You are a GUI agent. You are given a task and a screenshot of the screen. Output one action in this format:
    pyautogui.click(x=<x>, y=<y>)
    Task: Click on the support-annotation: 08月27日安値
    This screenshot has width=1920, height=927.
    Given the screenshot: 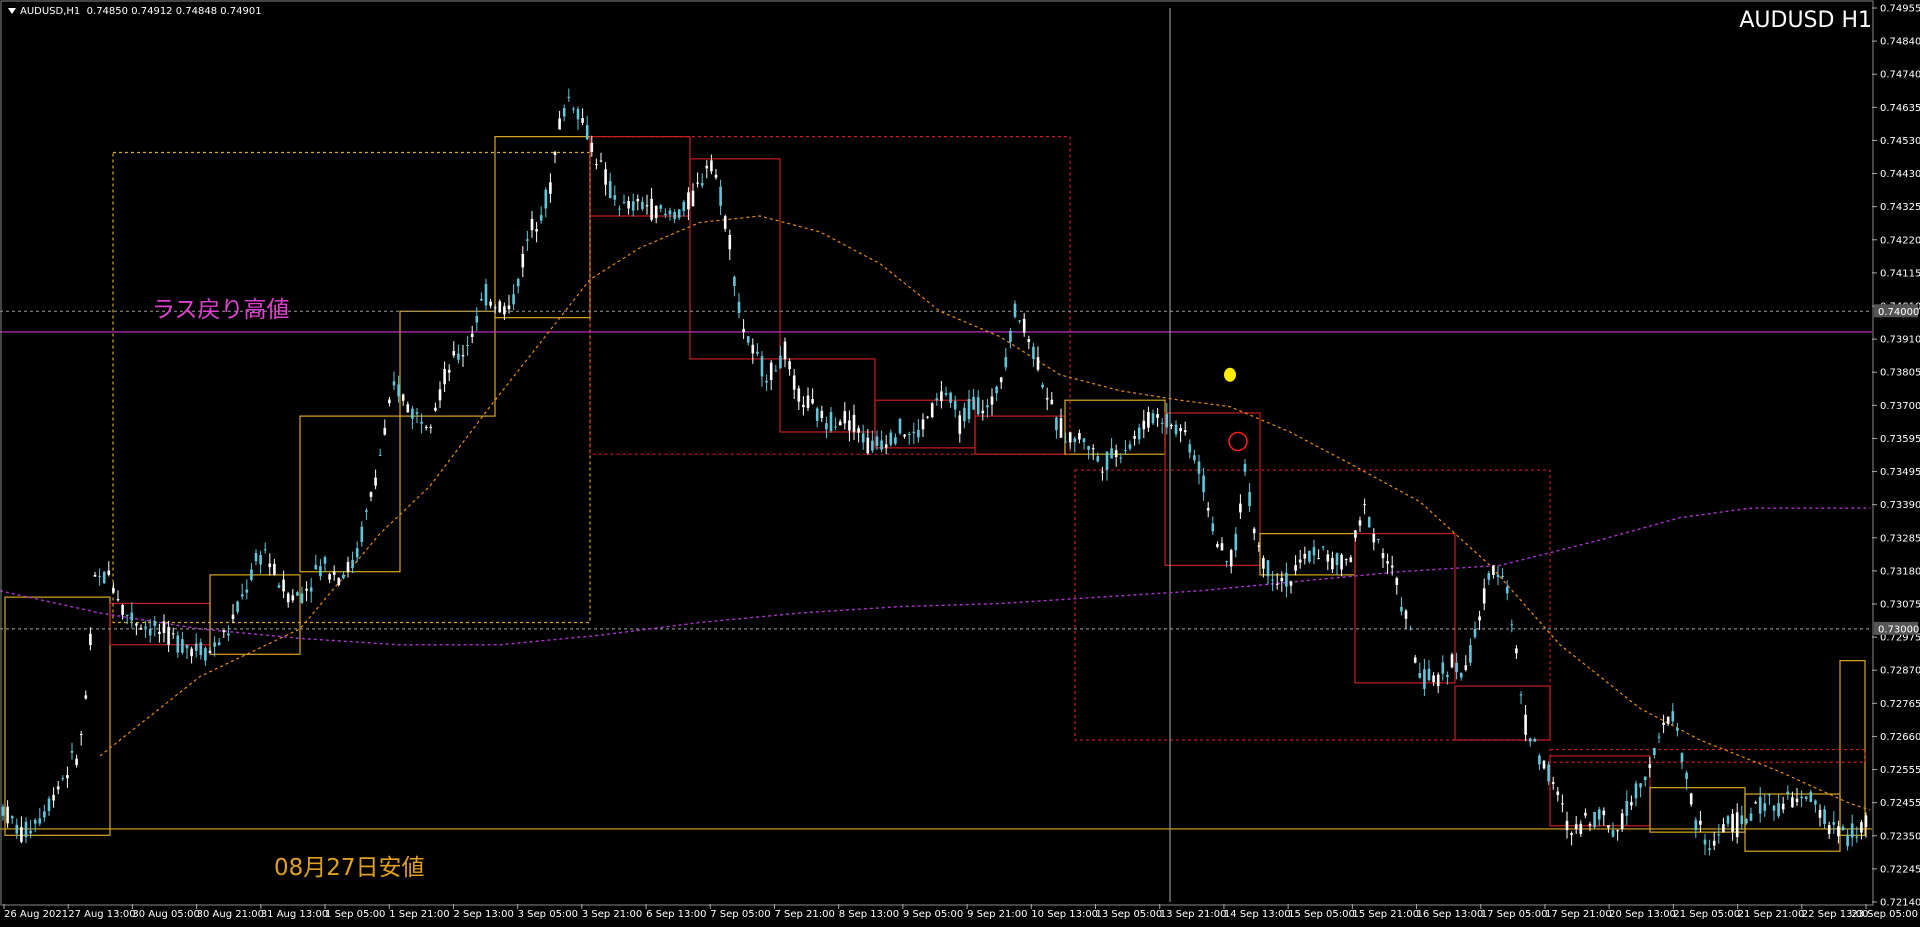 What is the action you would take?
    pyautogui.click(x=349, y=868)
    